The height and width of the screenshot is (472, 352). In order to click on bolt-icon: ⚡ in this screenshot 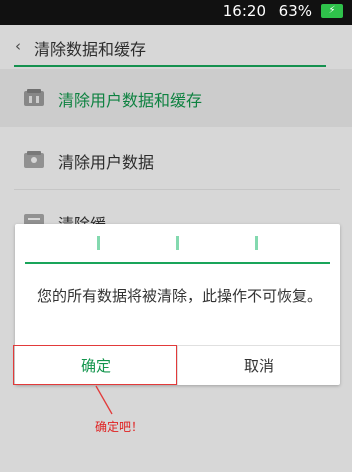, I will do `click(332, 10)`.